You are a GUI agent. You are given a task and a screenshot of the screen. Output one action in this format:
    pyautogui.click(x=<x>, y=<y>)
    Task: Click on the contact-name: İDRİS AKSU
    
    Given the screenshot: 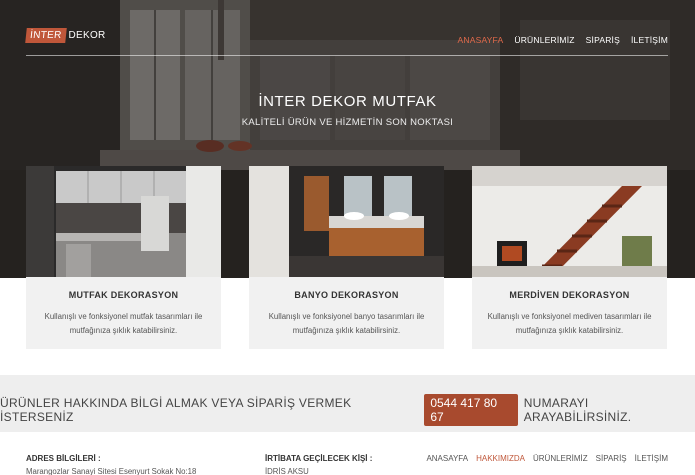 What is the action you would take?
    pyautogui.click(x=287, y=471)
    